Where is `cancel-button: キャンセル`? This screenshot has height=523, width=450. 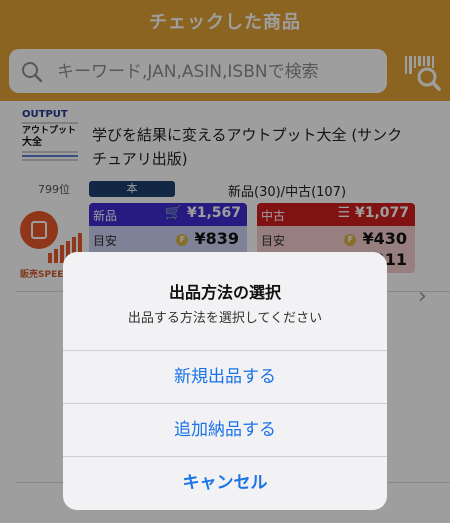 cancel-button: キャンセル is located at coordinates (225, 482).